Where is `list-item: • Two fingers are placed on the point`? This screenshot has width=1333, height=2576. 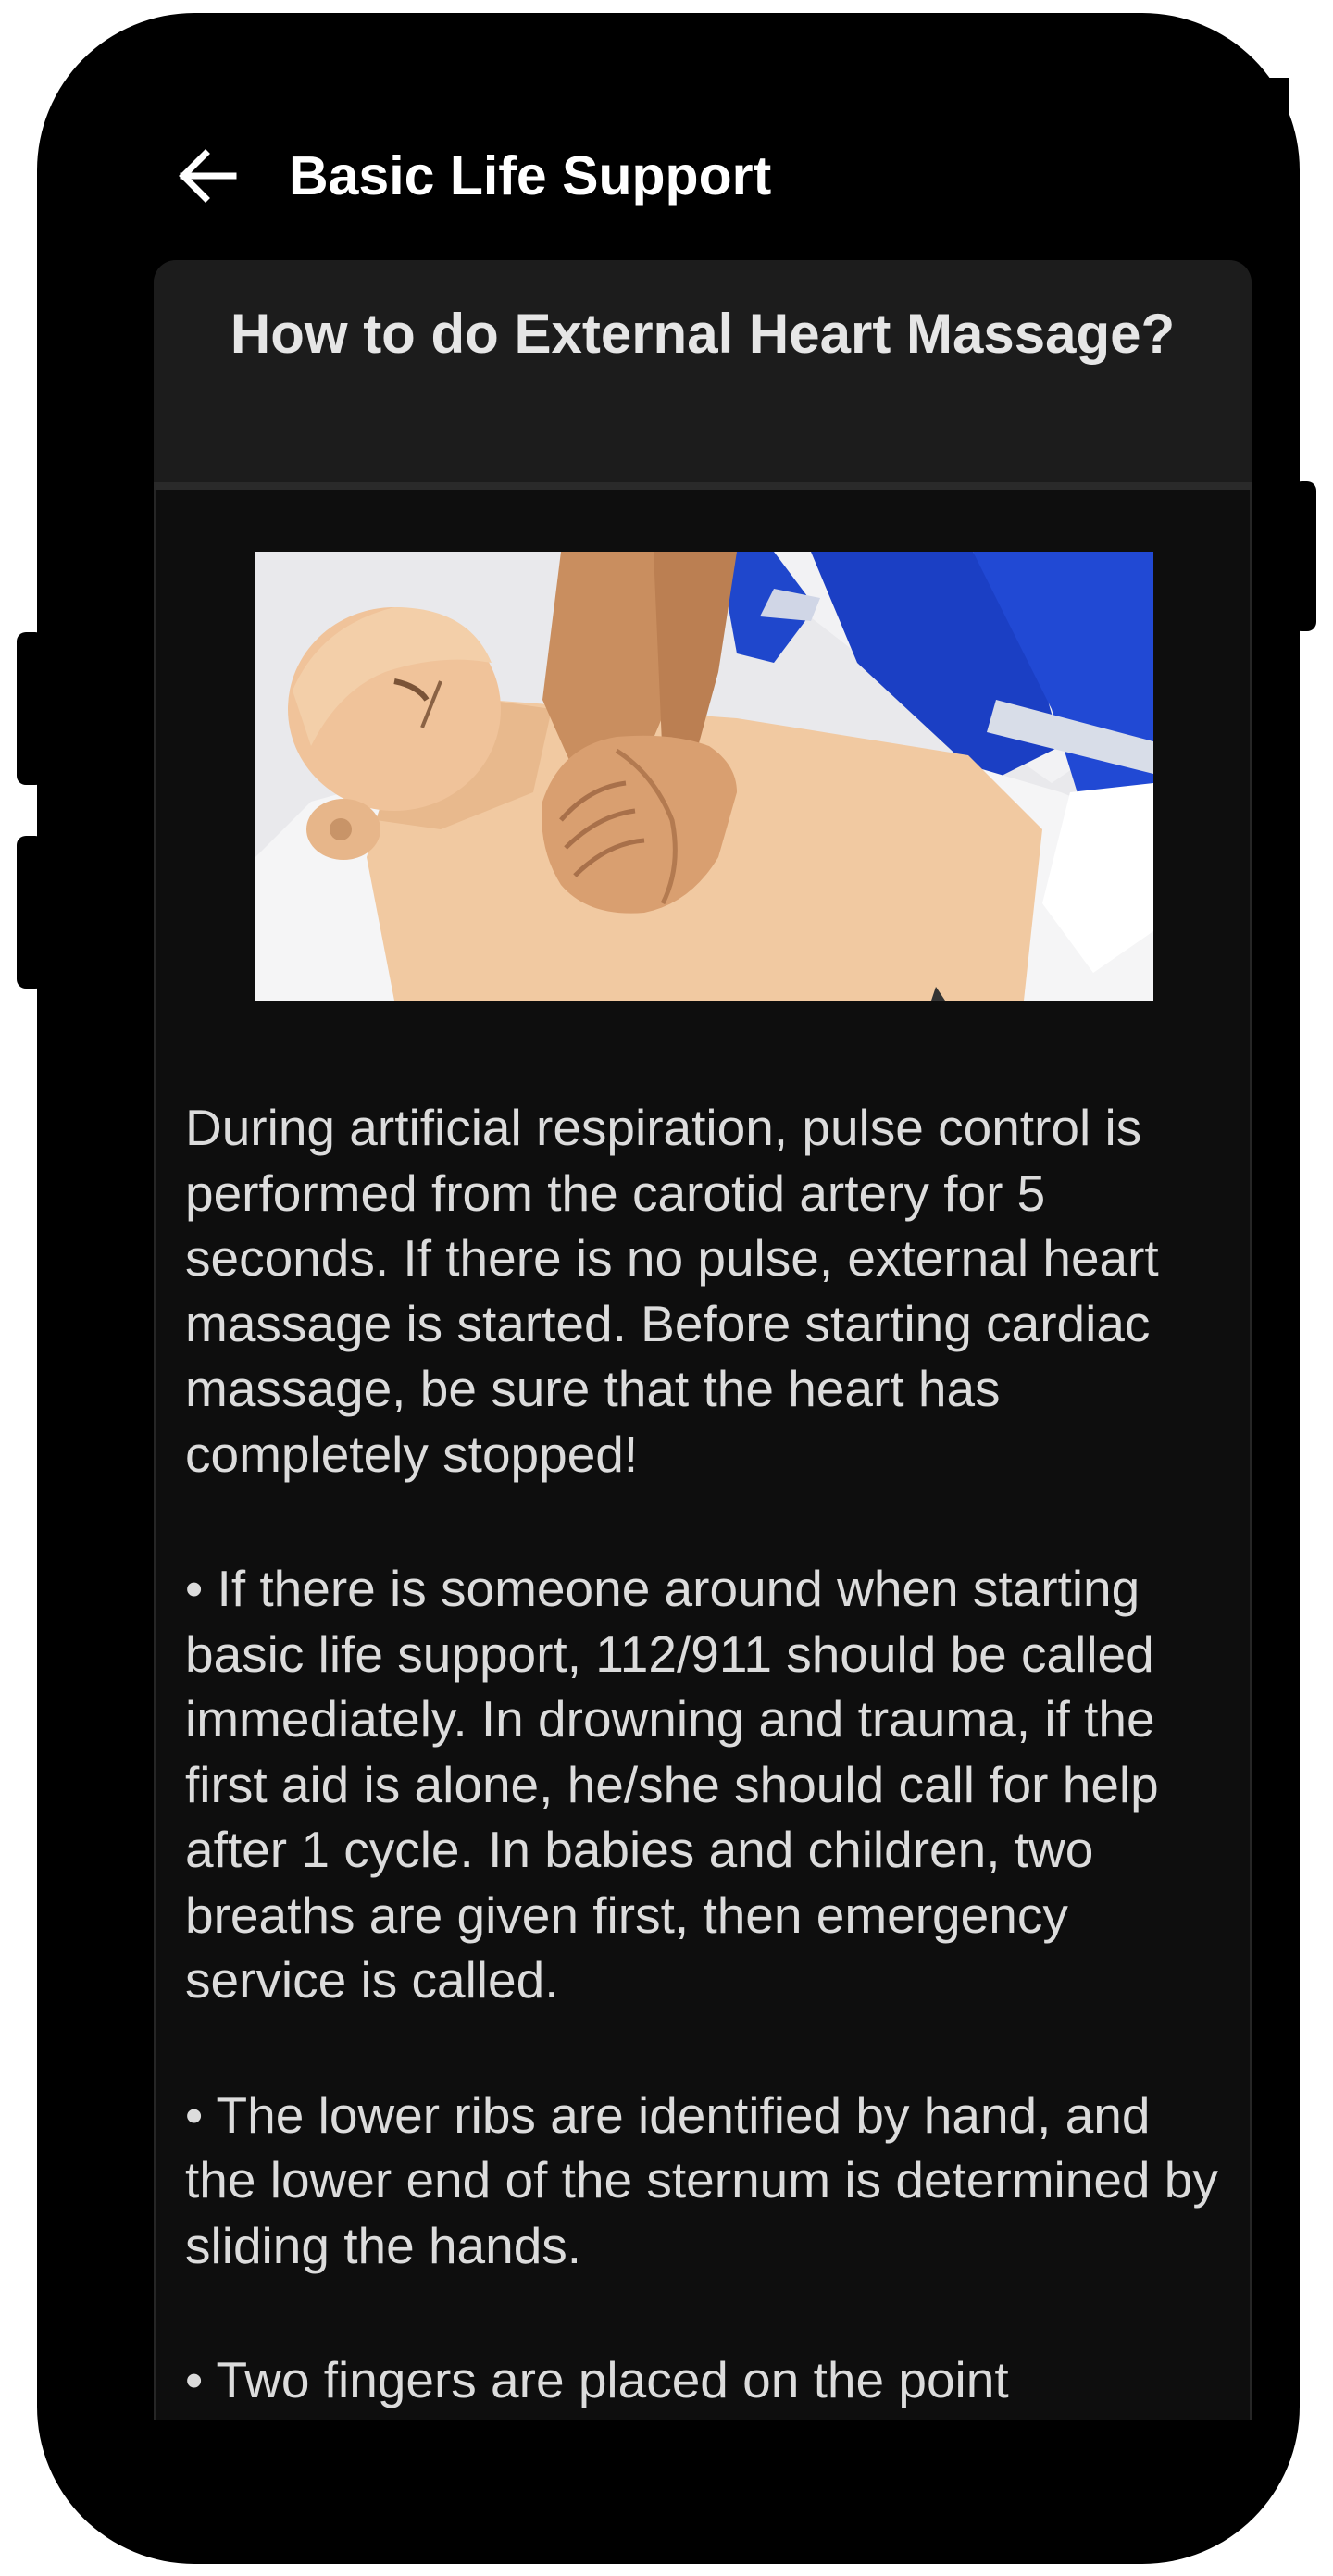 list-item: • Two fingers are placed on the point is located at coordinates (597, 2379).